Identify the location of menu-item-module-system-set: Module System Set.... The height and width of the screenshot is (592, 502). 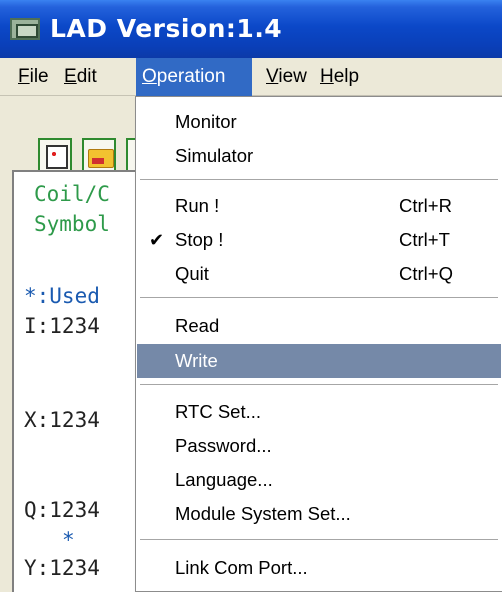
(319, 514).